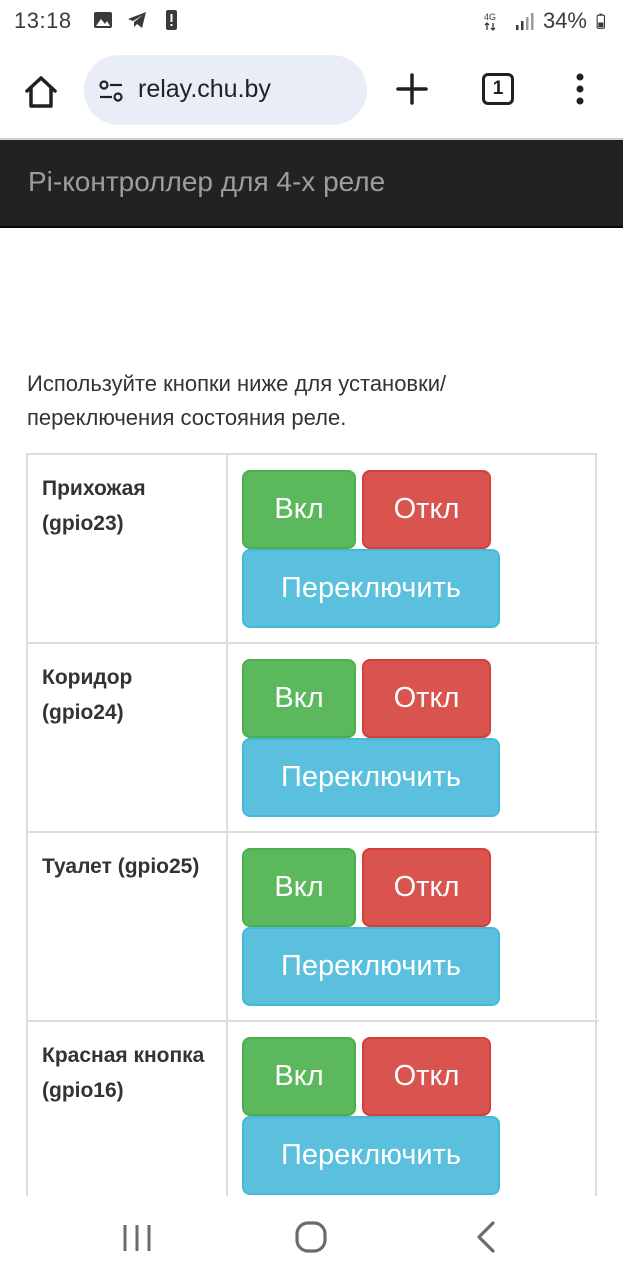 This screenshot has width=623, height=1280. I want to click on table-row: Туалет (gpio25) Вкл Откл Переключить, so click(313, 927).